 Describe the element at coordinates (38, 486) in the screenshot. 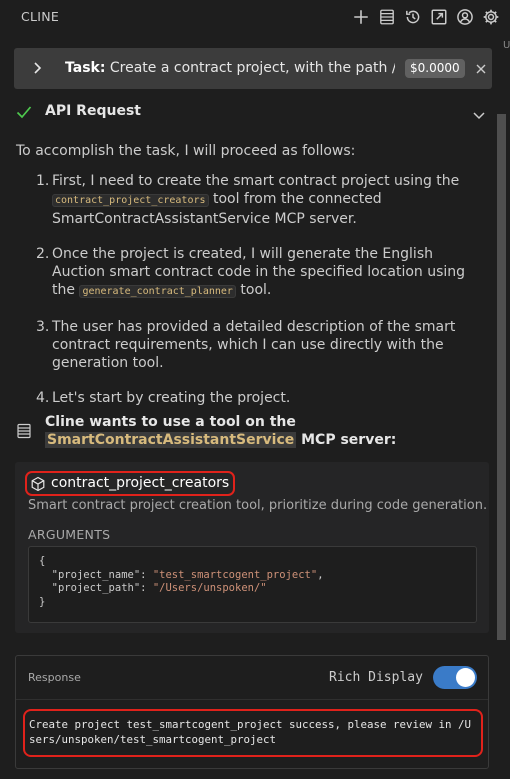

I see `cube-icon` at that location.